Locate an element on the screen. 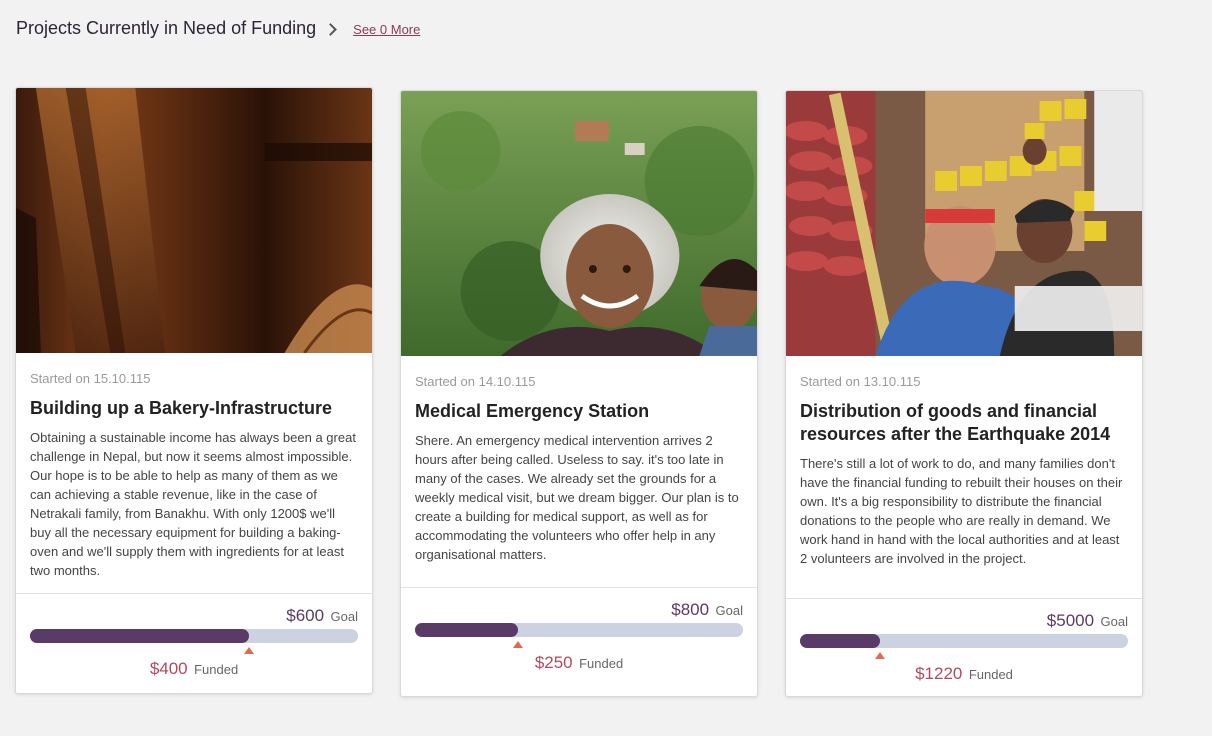 The height and width of the screenshot is (736, 1212). start-date: Started on 13.10.115 is located at coordinates (860, 381).